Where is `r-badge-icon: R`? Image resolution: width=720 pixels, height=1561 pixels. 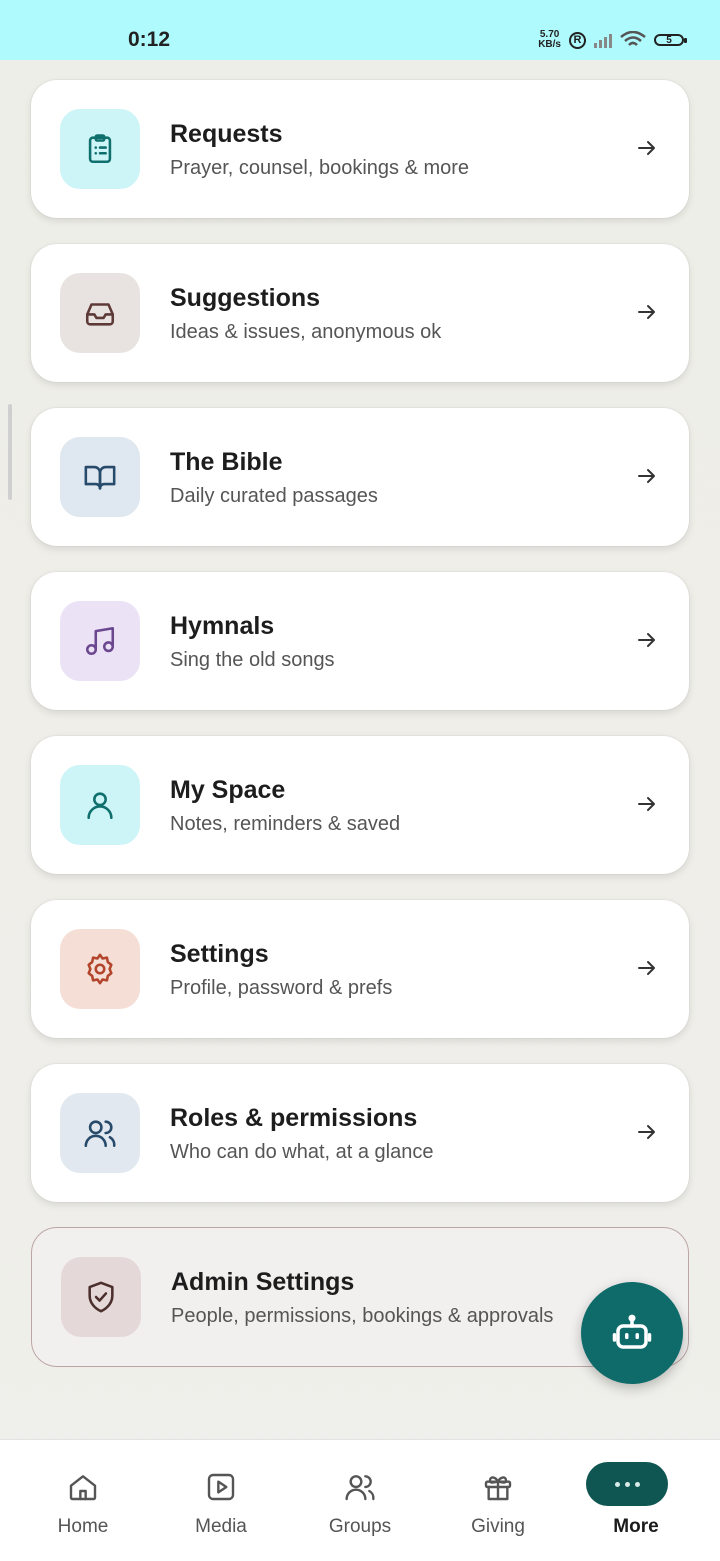
r-badge-icon: R is located at coordinates (577, 40).